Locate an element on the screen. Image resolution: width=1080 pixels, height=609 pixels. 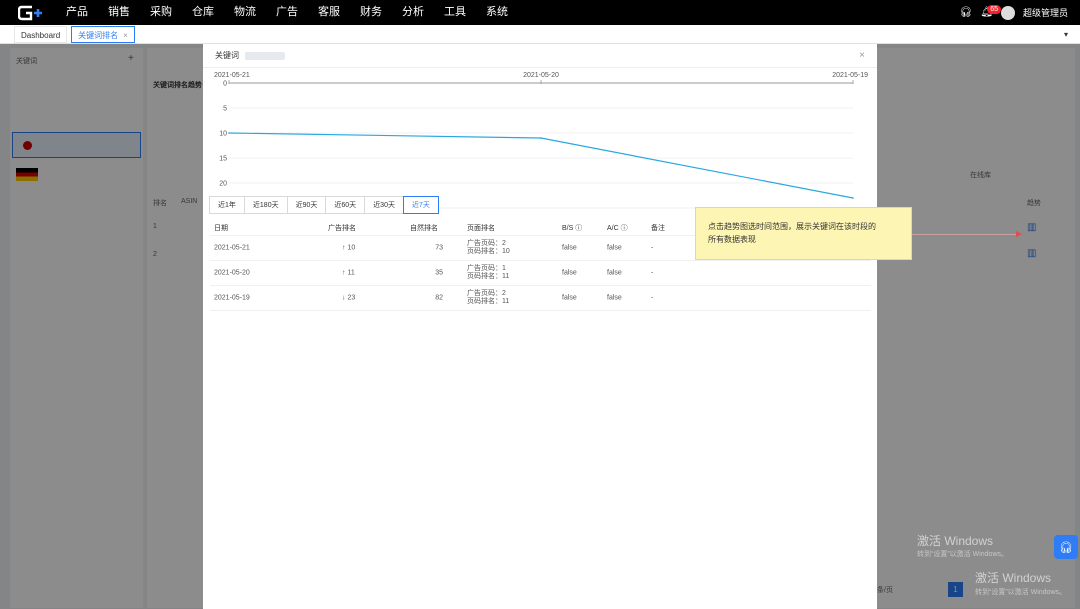
headset-icon: 🎧︎ is located at coordinates (966, 12).